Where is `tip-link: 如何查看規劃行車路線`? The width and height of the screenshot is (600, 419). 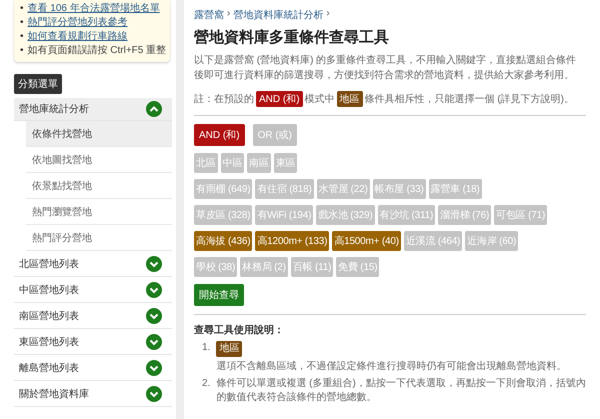 tip-link: 如何查看規劃行車路線 is located at coordinates (78, 37).